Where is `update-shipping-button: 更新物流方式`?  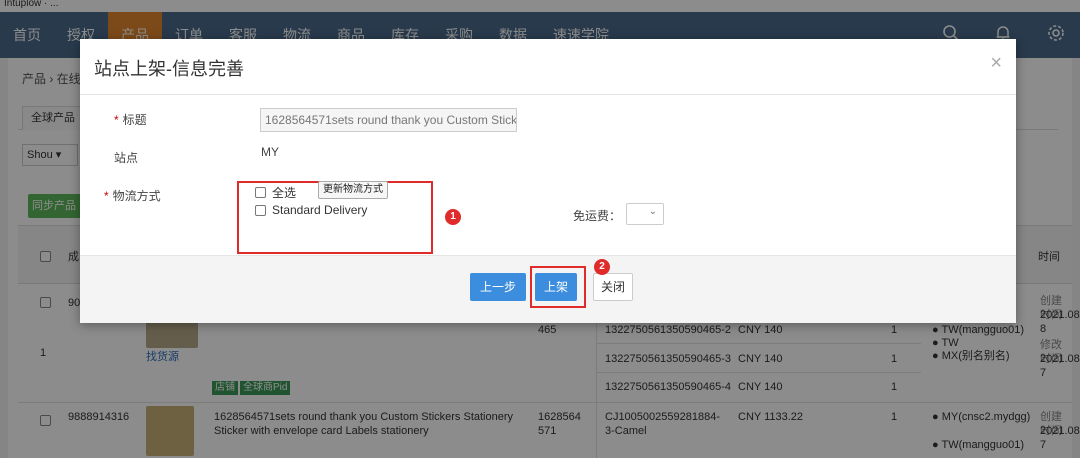 update-shipping-button: 更新物流方式 is located at coordinates (353, 190).